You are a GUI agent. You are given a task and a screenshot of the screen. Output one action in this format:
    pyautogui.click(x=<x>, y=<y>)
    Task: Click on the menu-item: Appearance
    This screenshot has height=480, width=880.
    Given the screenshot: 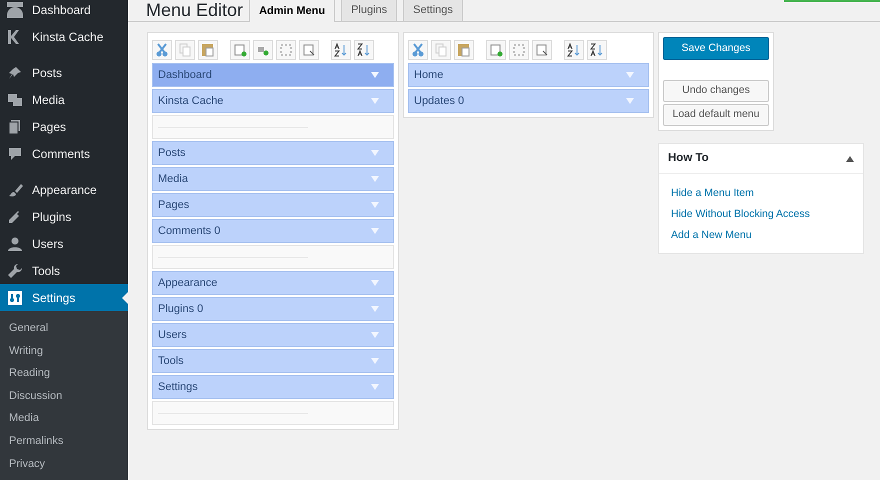 What is the action you would take?
    pyautogui.click(x=273, y=283)
    